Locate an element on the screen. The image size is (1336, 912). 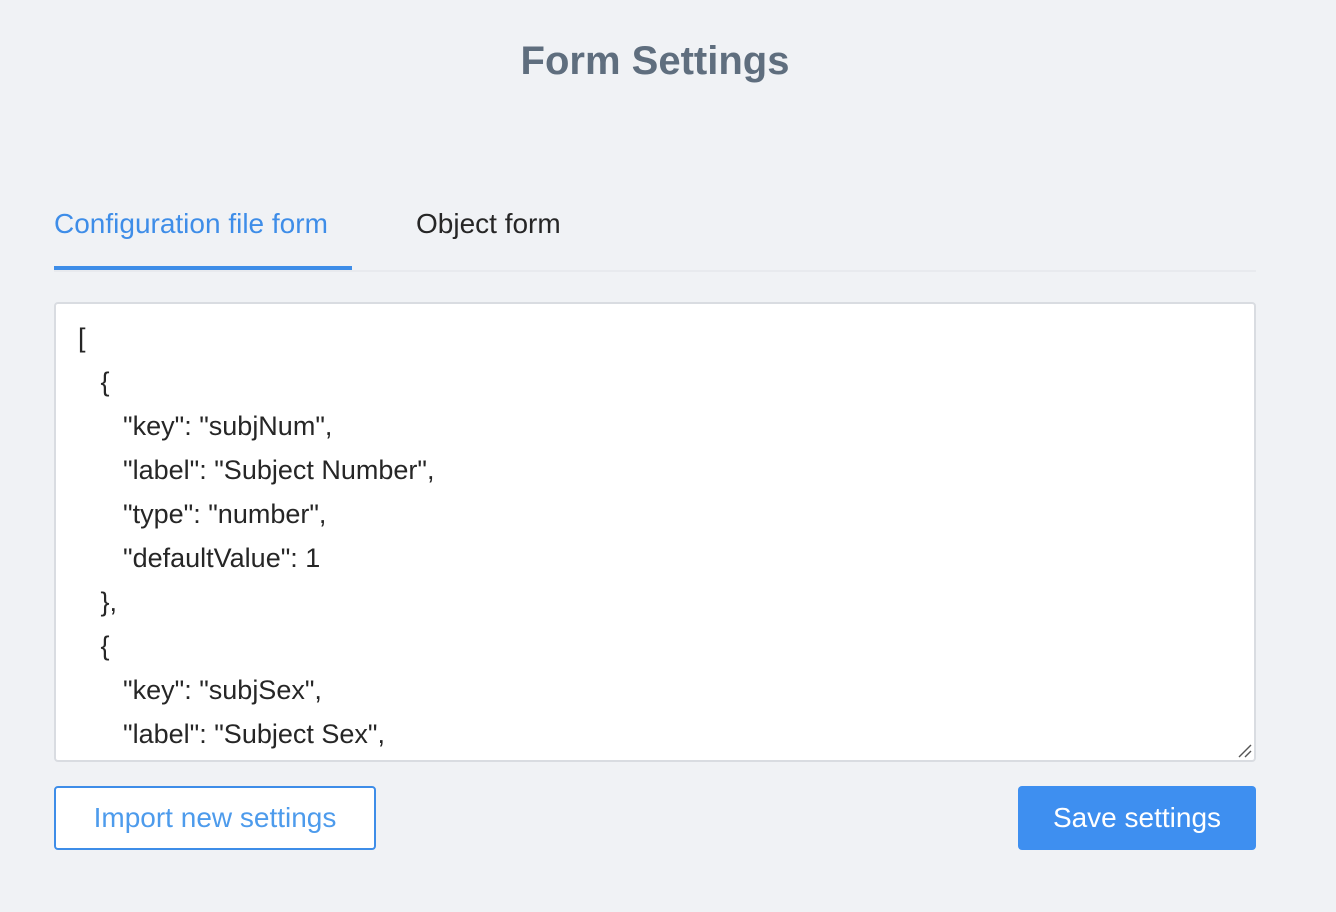
tab-bar: Configuration file form Object form is located at coordinates (655, 235).